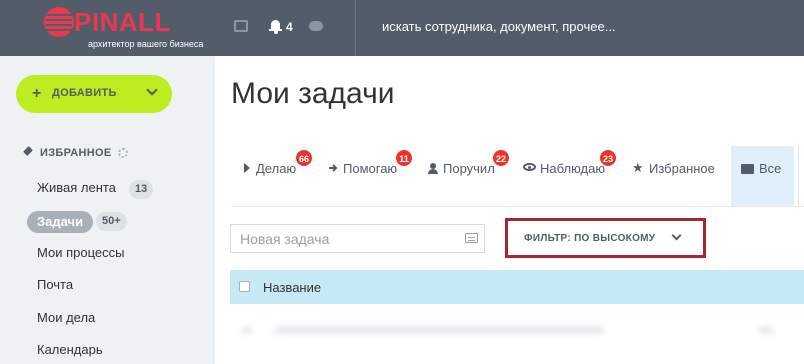 Image resolution: width=804 pixels, height=364 pixels. What do you see at coordinates (80, 252) in the screenshot?
I see `sidebar-item-processes: Мои процессы` at bounding box center [80, 252].